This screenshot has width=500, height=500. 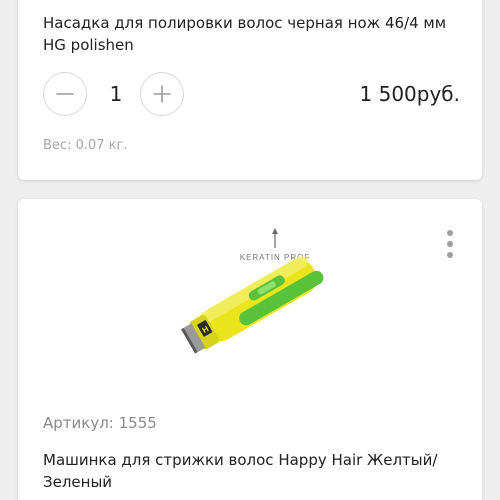 I want to click on decrease-quantity-button, so click(x=65, y=94).